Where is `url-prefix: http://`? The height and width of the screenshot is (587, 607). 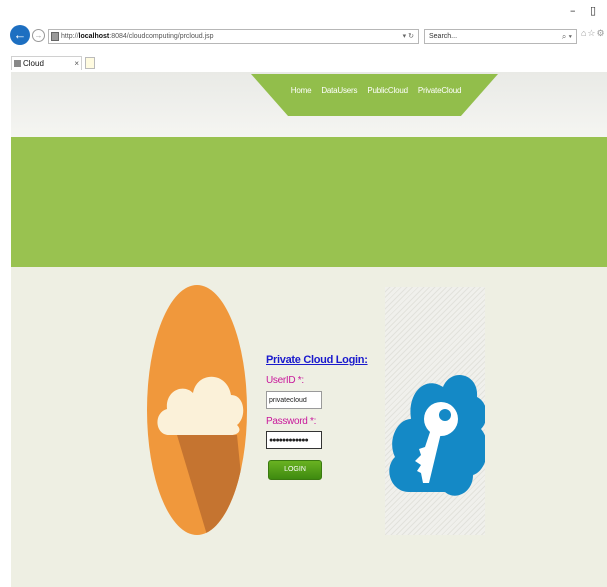 url-prefix: http:// is located at coordinates (70, 36).